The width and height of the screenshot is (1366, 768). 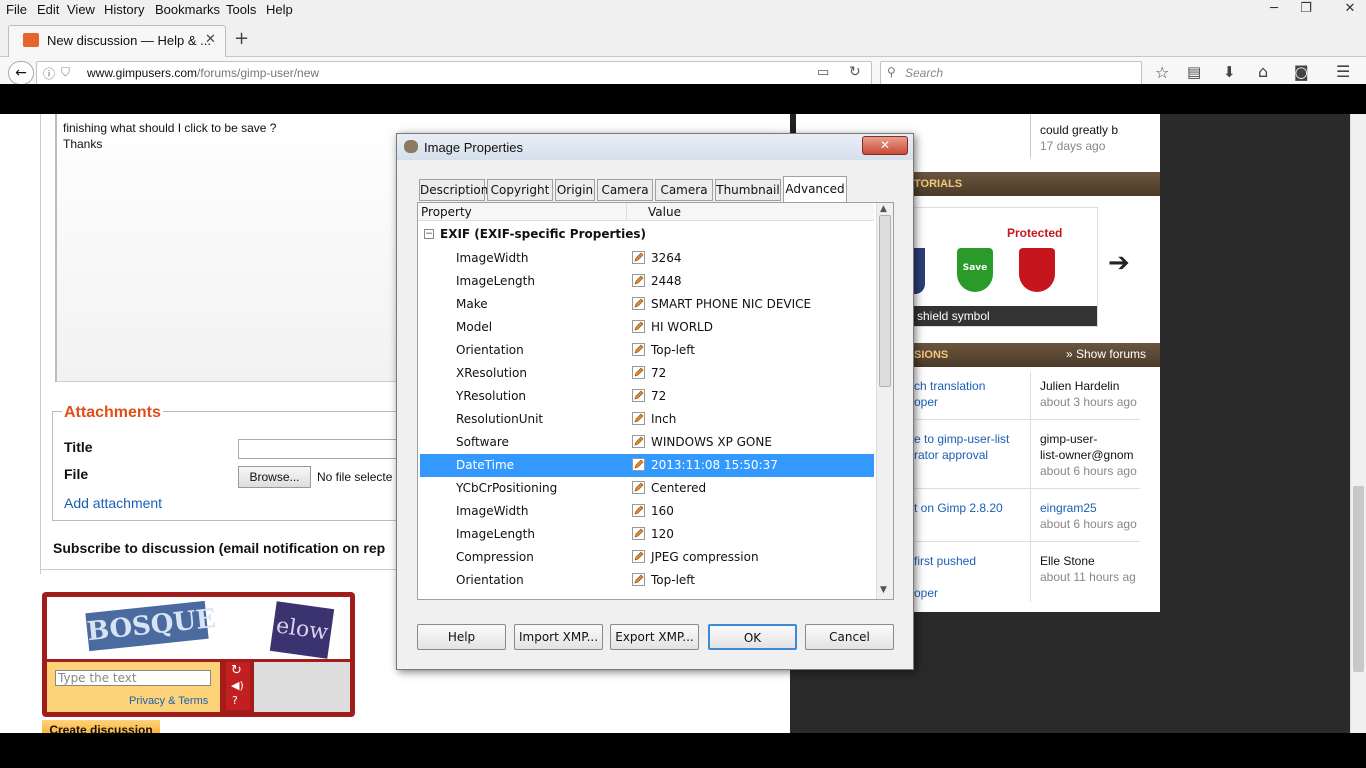 What do you see at coordinates (429, 234) in the screenshot?
I see `collapse-icon: −` at bounding box center [429, 234].